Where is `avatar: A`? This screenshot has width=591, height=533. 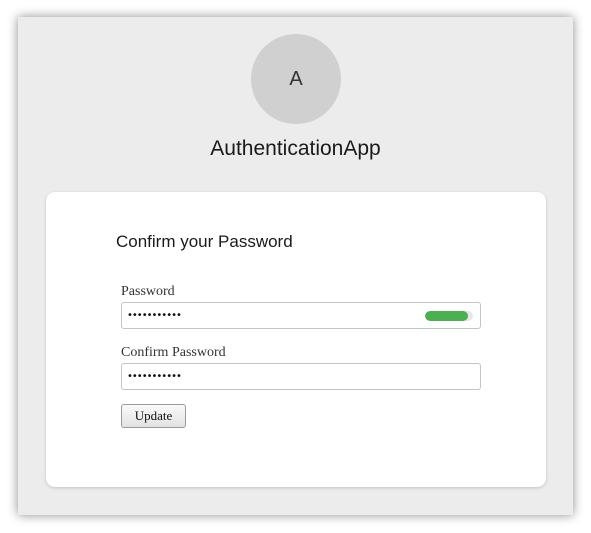 avatar: A is located at coordinates (296, 79).